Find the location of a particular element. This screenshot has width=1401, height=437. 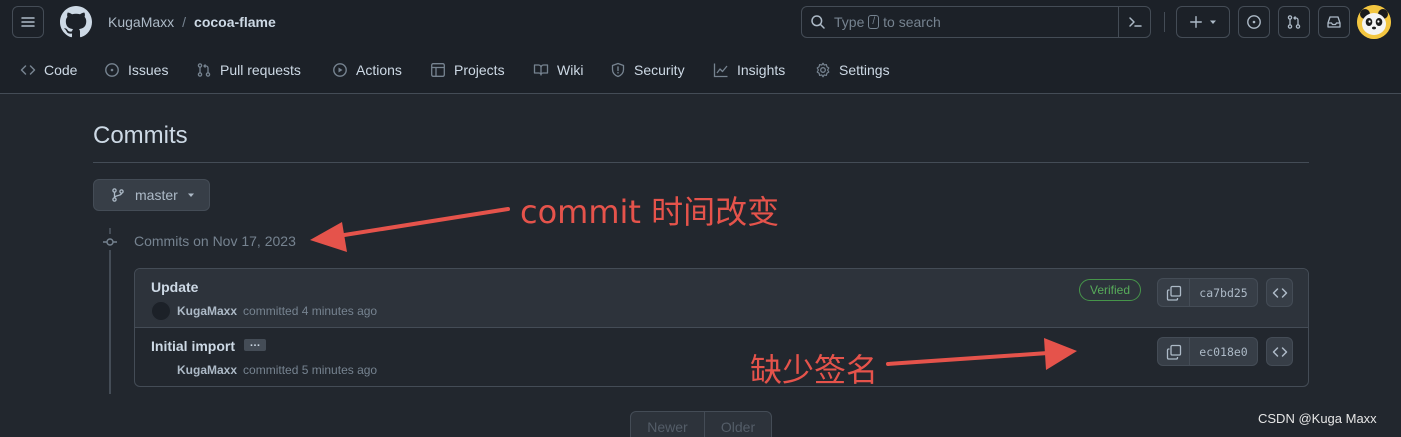

annotation-missing-signature: 缺少签名 is located at coordinates (814, 370).